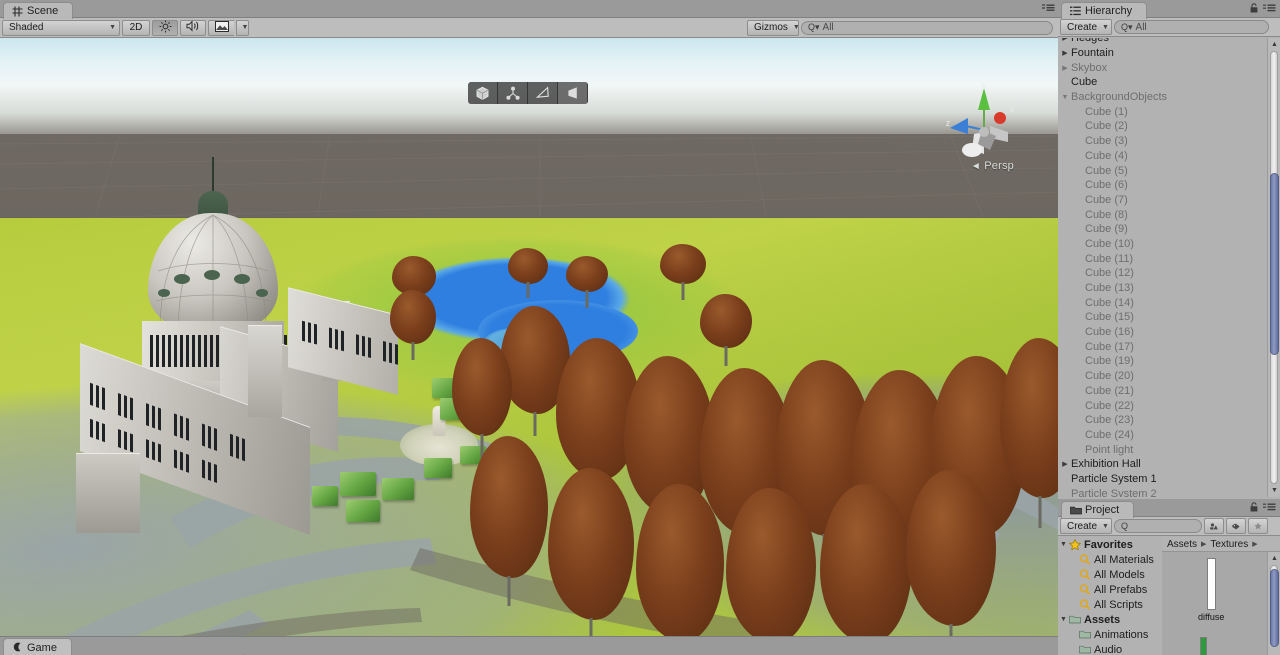 The image size is (1280, 655). I want to click on breadcrumb-item-textures: Textures, so click(1229, 544).